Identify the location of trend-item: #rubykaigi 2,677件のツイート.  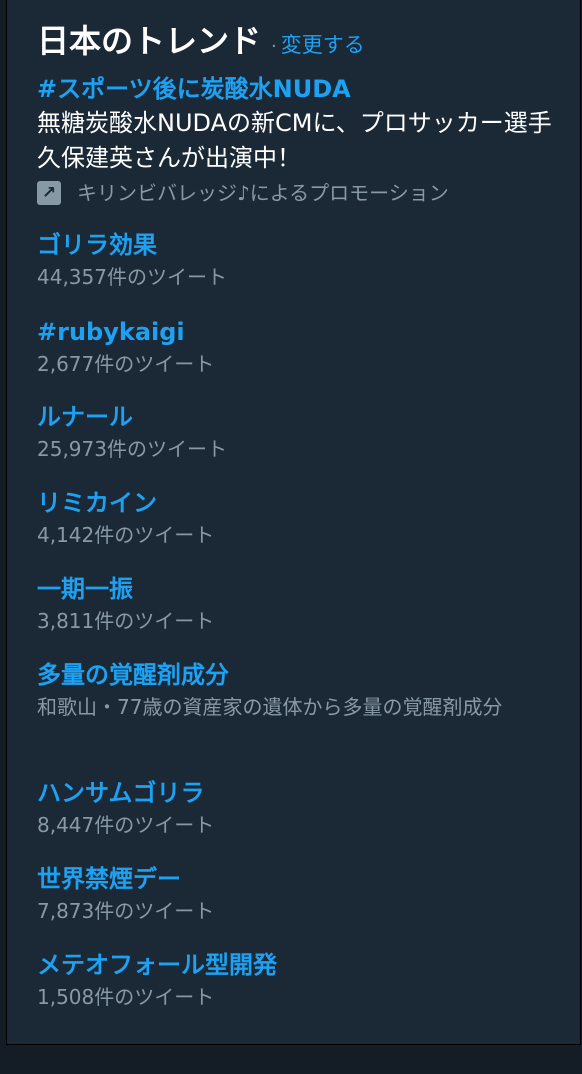
(297, 347).